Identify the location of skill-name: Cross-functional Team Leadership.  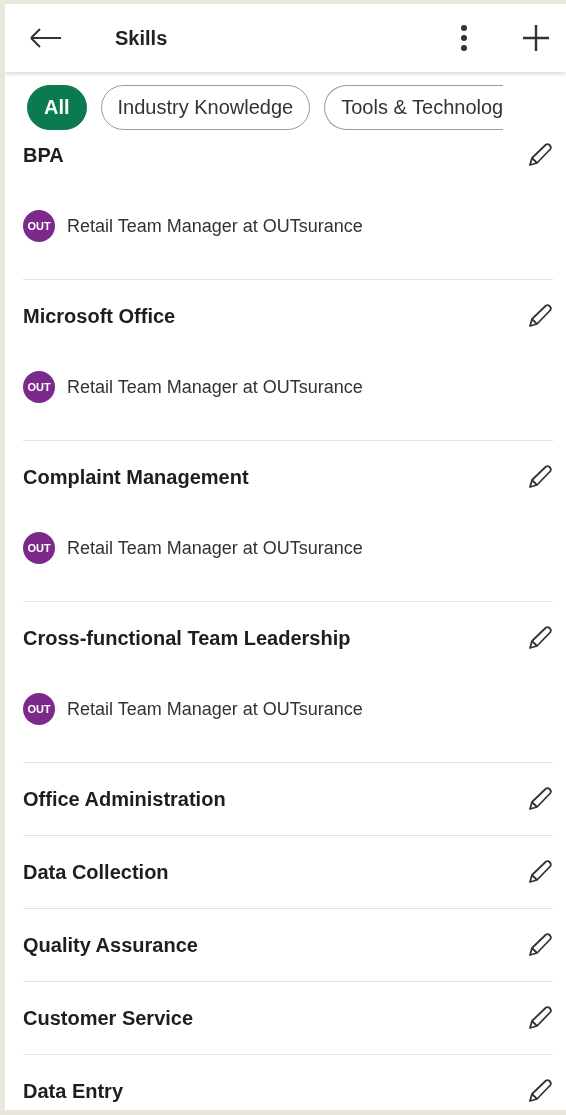
(187, 638).